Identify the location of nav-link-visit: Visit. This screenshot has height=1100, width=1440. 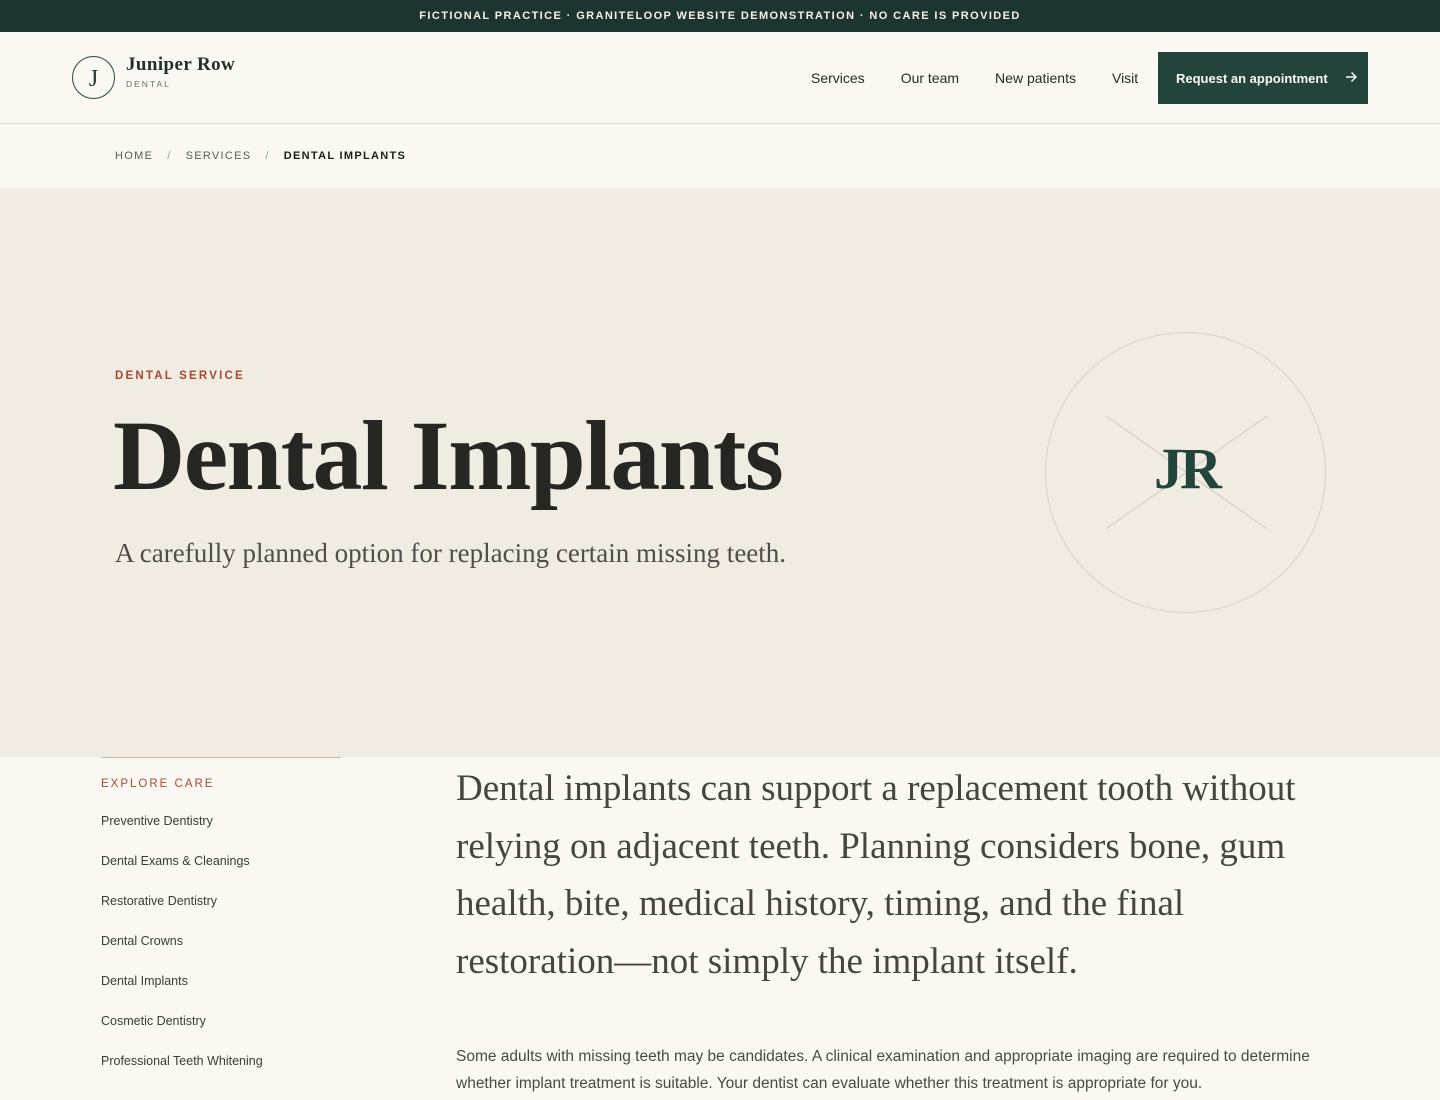
(1125, 78).